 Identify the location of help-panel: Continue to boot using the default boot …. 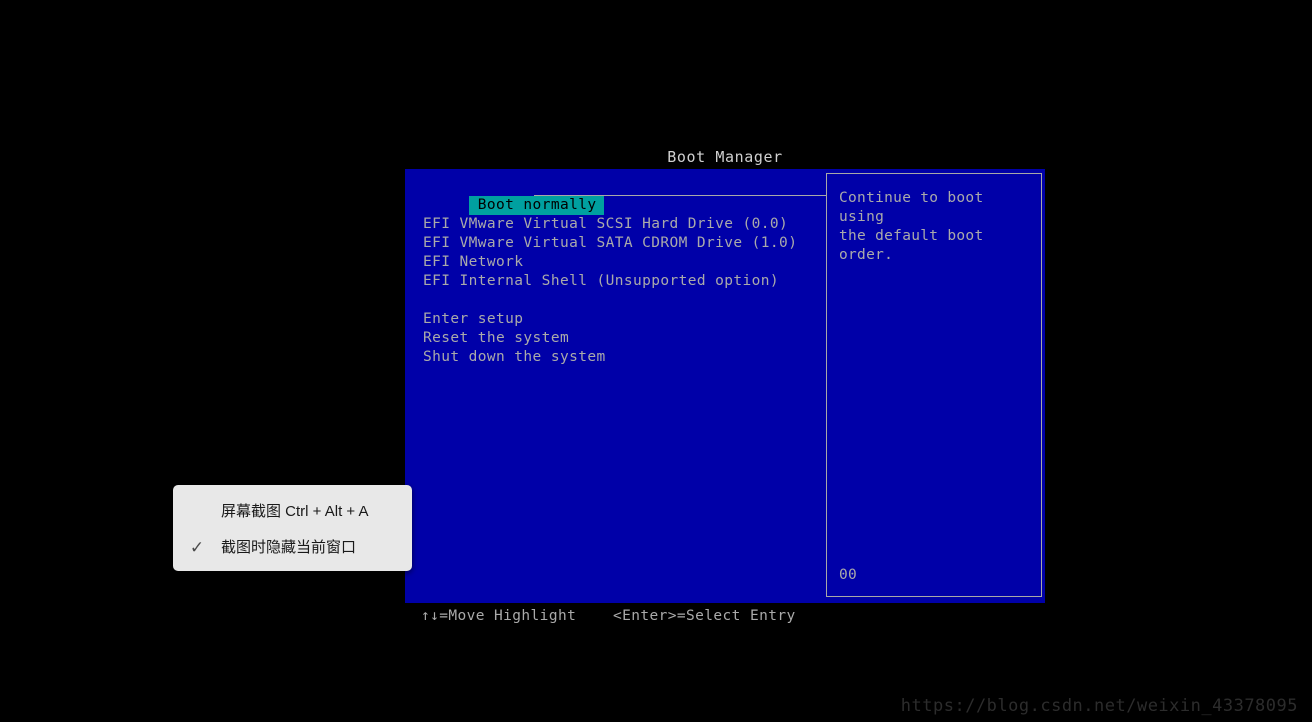
(934, 385).